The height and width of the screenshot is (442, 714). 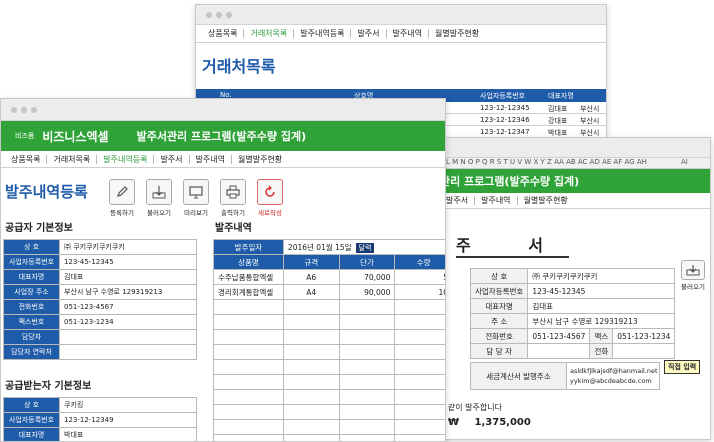 I want to click on order-cell-spec: A6, so click(x=311, y=277).